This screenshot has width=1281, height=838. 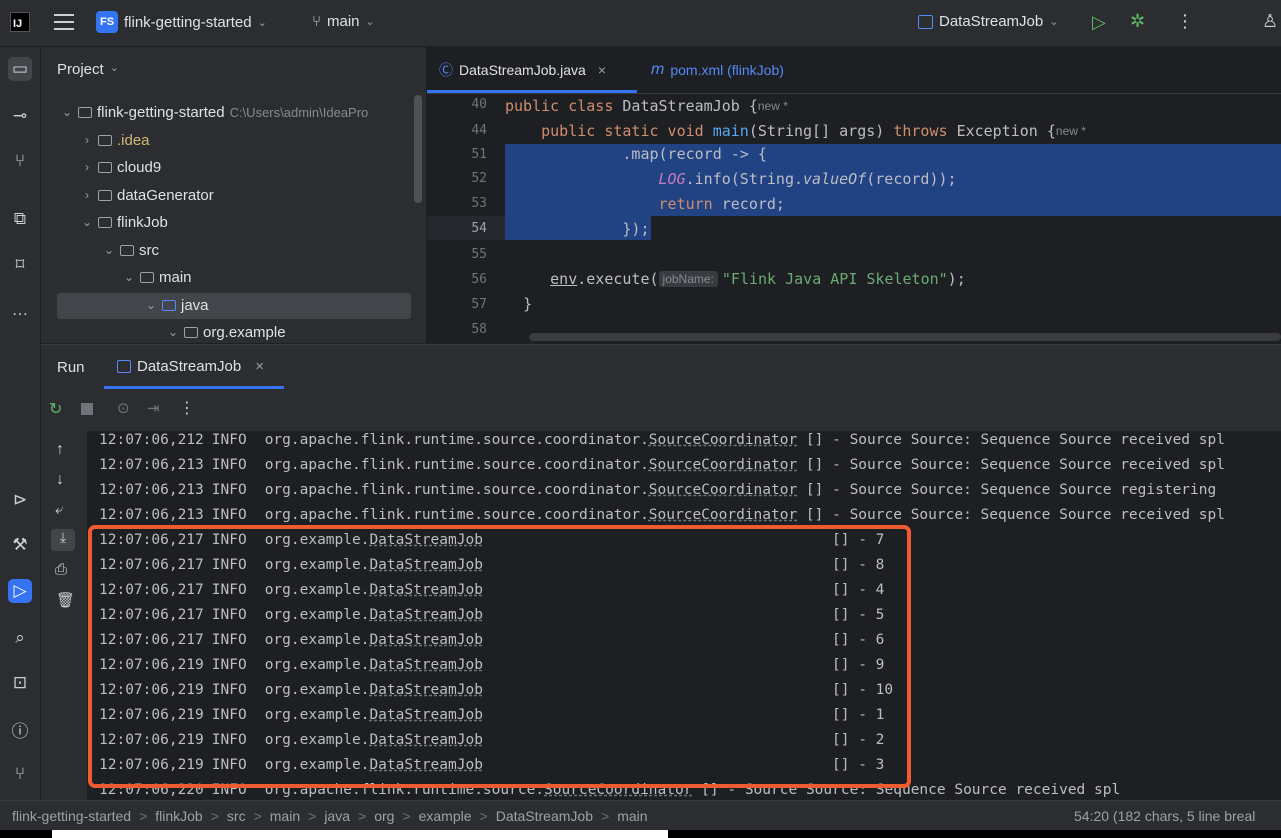 I want to click on source-folder-icon, so click(x=169, y=305).